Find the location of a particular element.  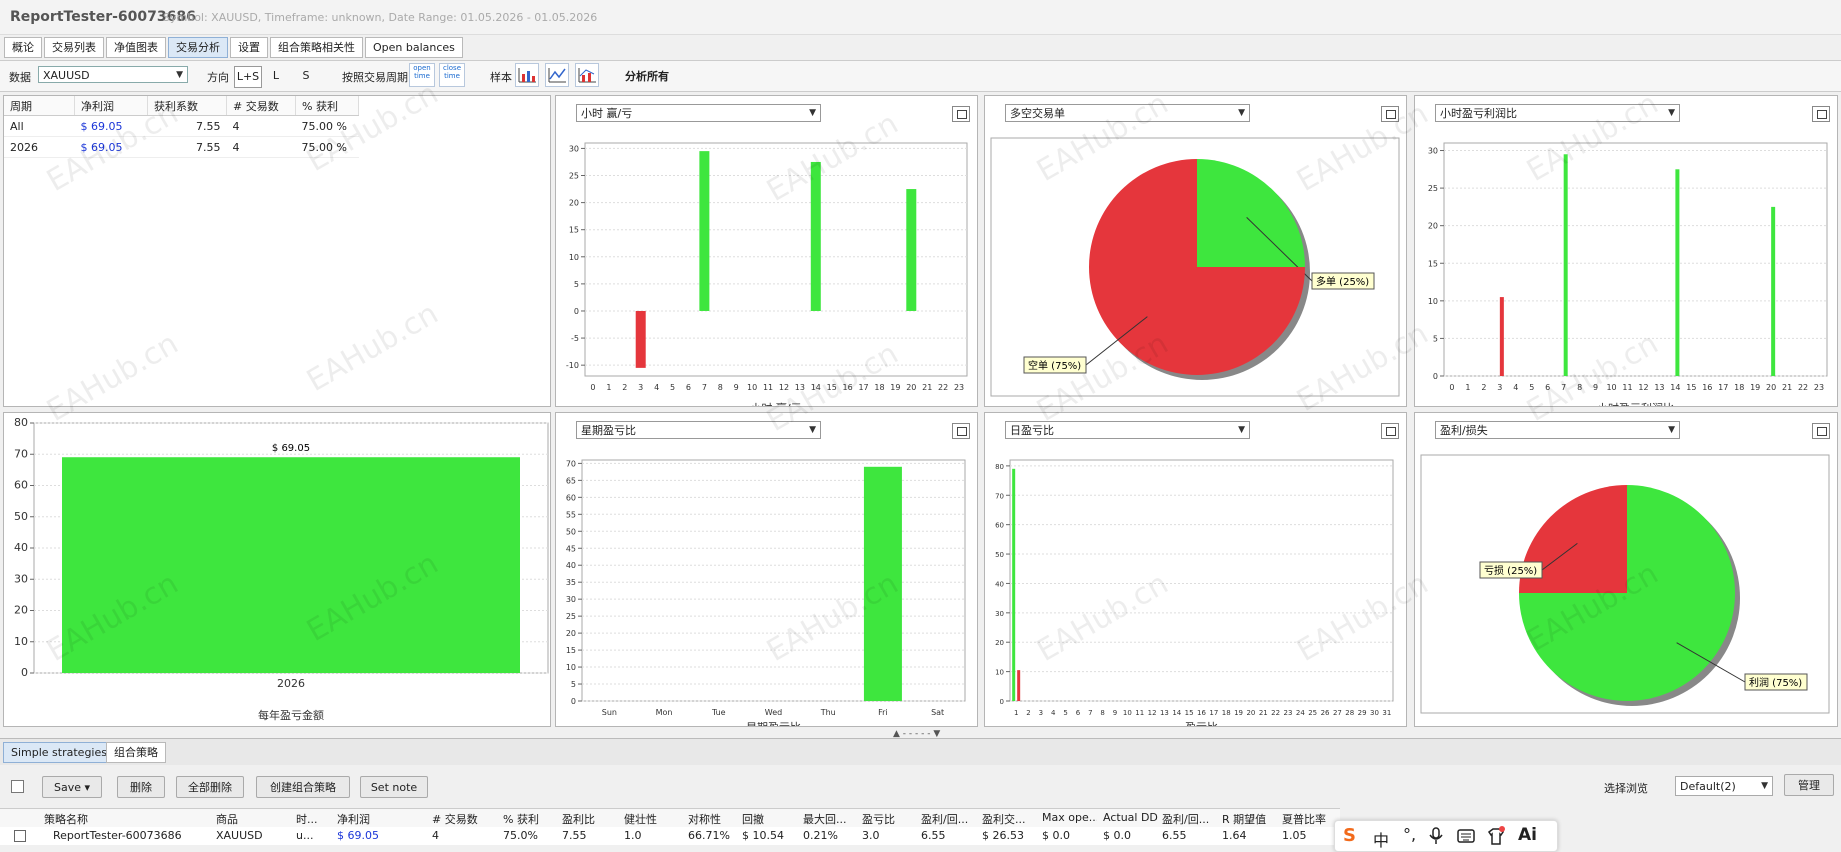

x-tick-label: 7 is located at coordinates (1090, 713).